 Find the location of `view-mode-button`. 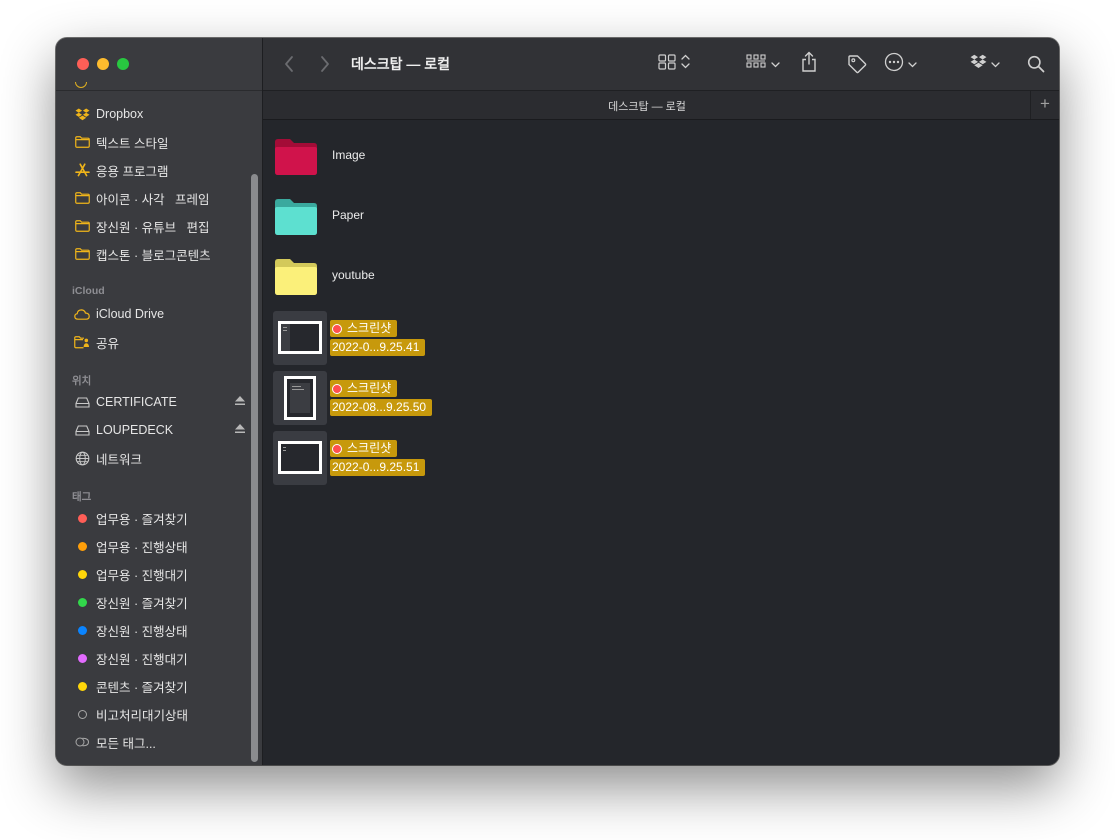

view-mode-button is located at coordinates (674, 64).